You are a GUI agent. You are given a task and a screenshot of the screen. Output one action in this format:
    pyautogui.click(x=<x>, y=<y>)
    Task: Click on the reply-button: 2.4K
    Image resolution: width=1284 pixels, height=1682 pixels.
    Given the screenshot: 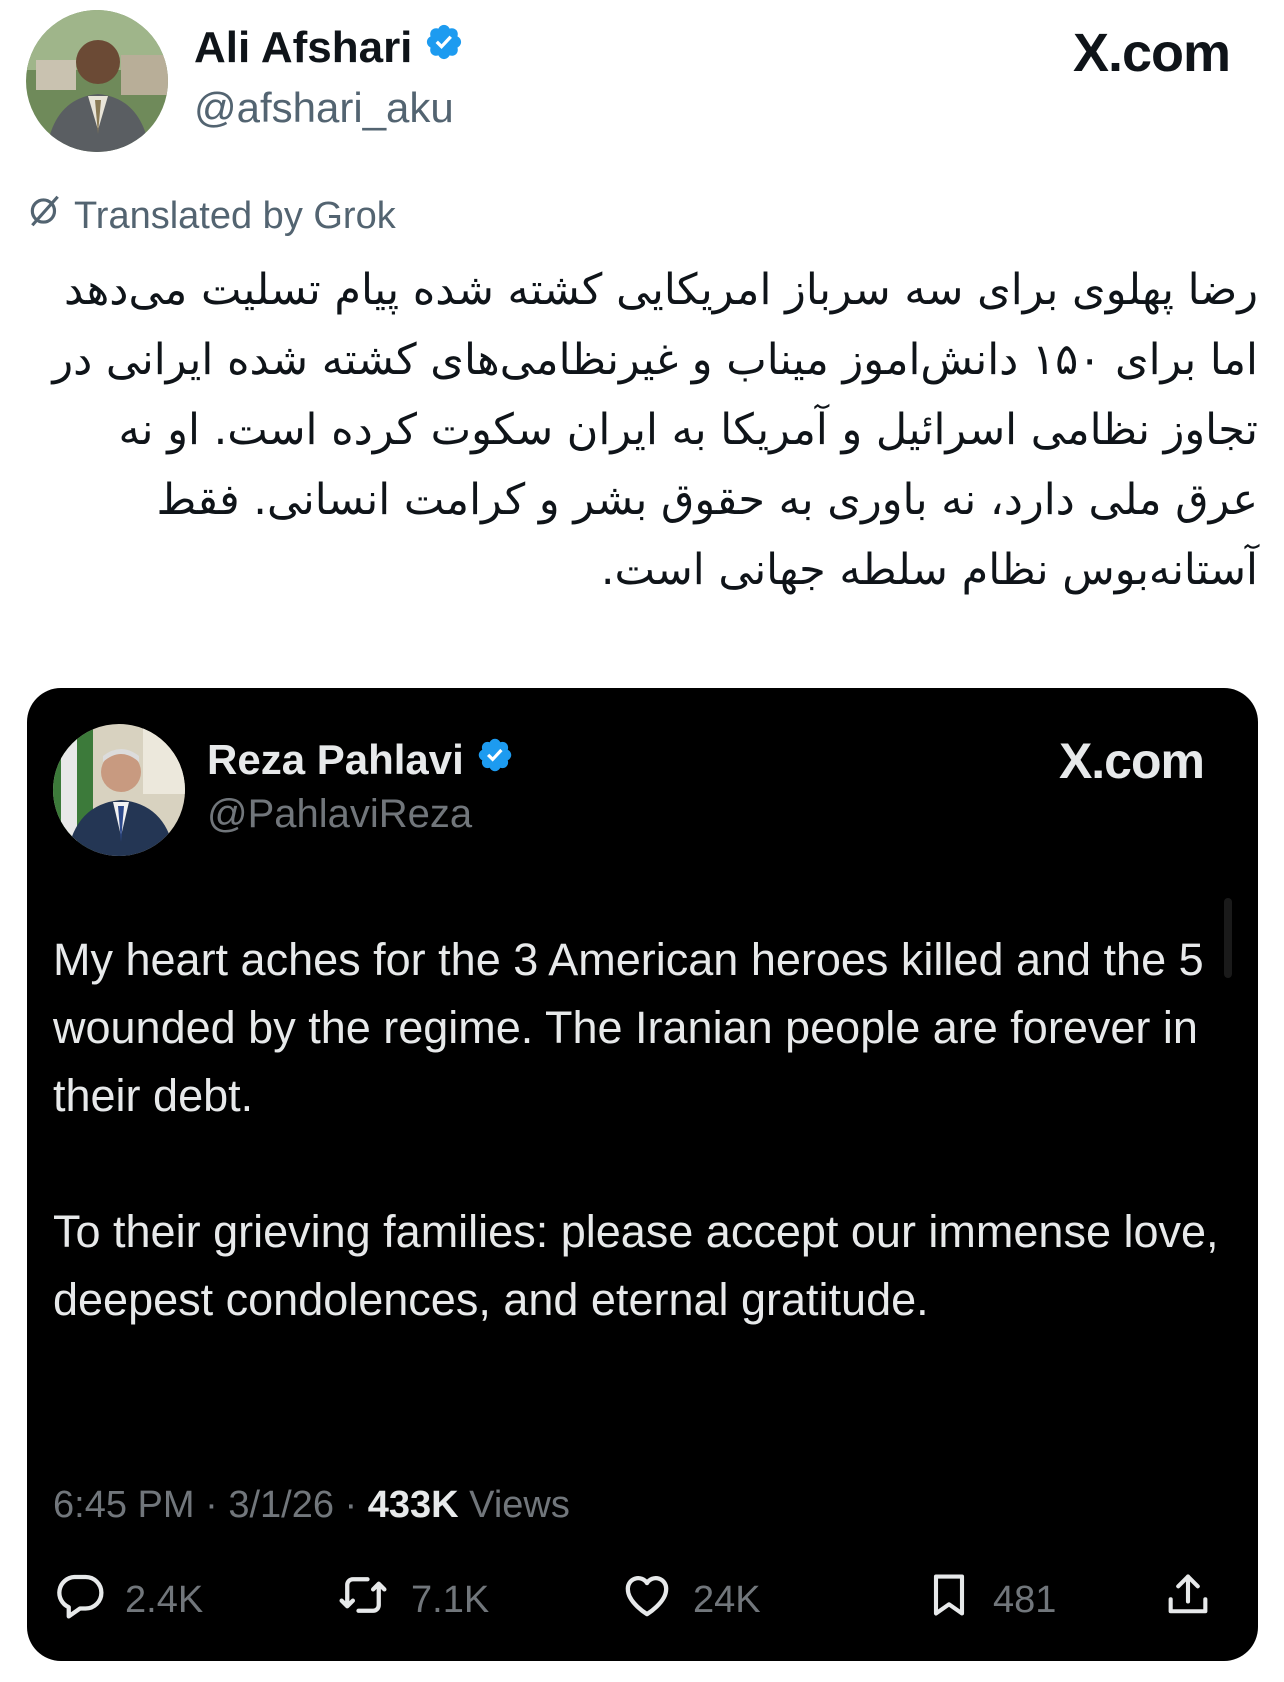 What is the action you would take?
    pyautogui.click(x=128, y=1600)
    